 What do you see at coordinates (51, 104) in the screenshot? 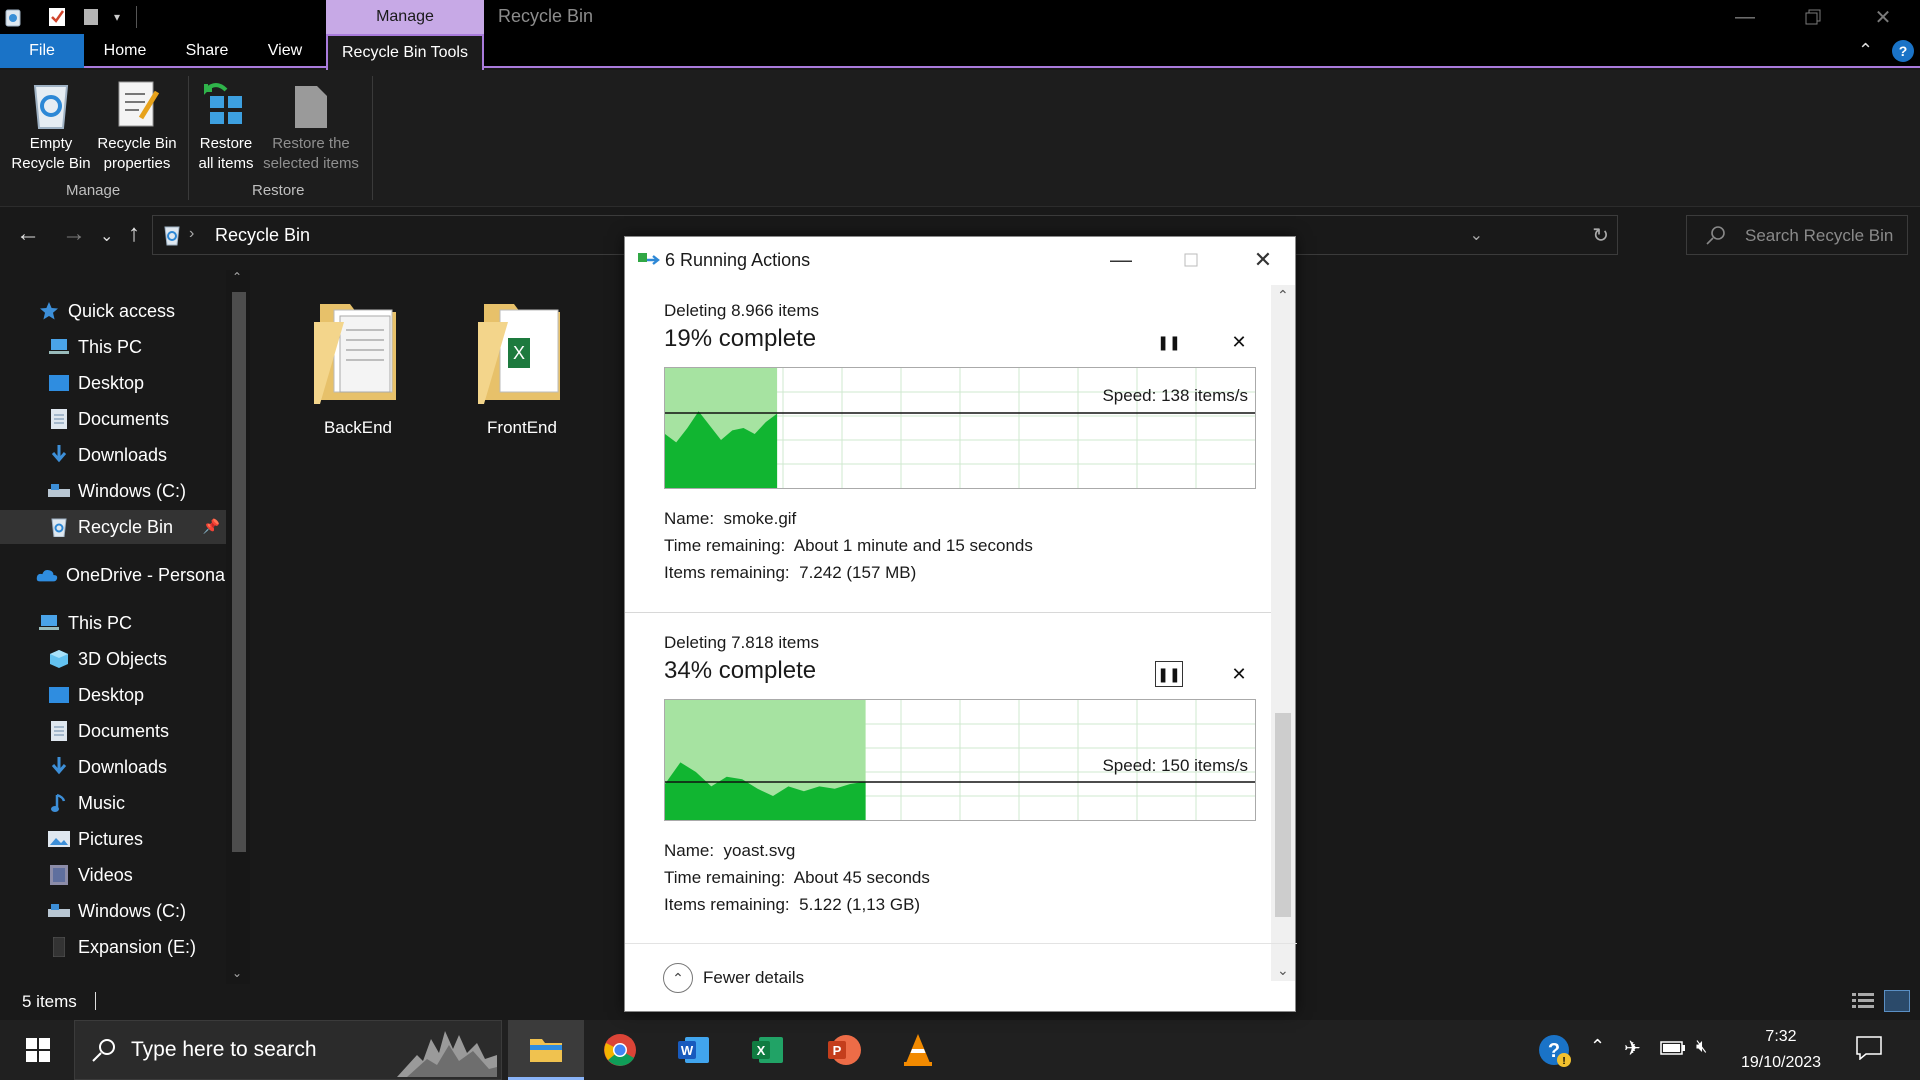
I see `empty-recycle-bin-icon` at bounding box center [51, 104].